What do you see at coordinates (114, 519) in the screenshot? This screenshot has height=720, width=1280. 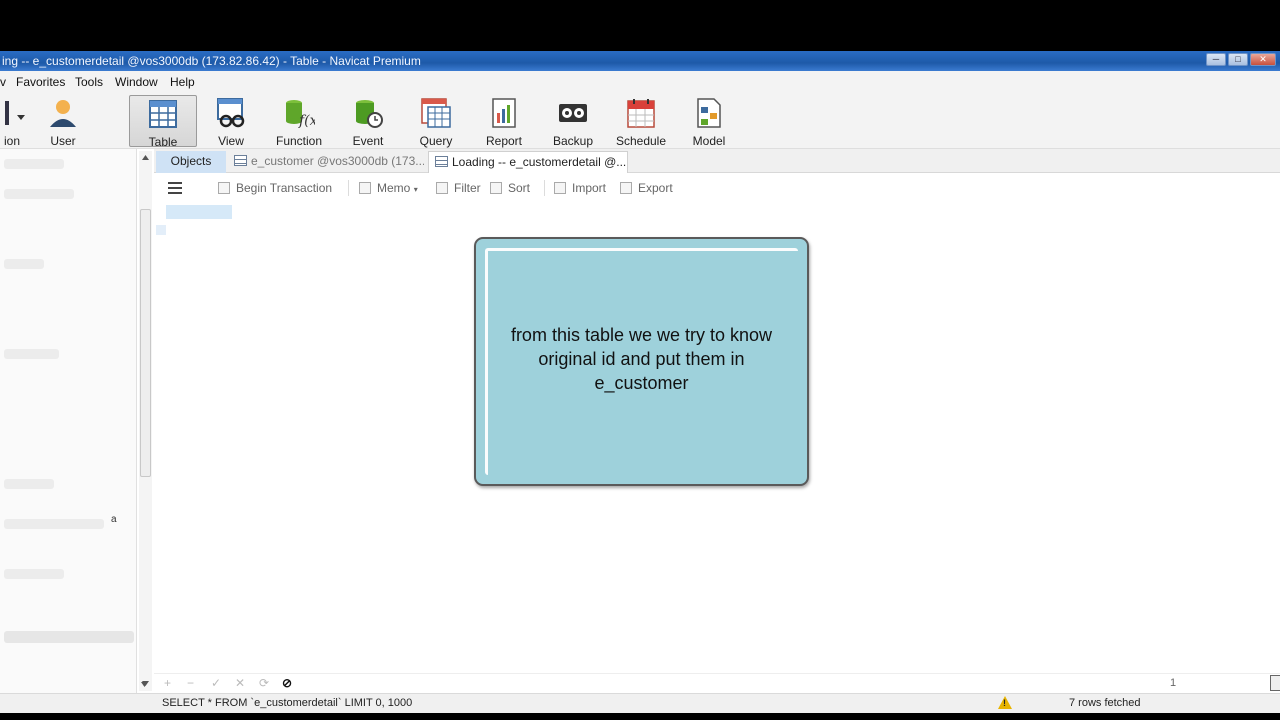 I see `tree-stray-text: a` at bounding box center [114, 519].